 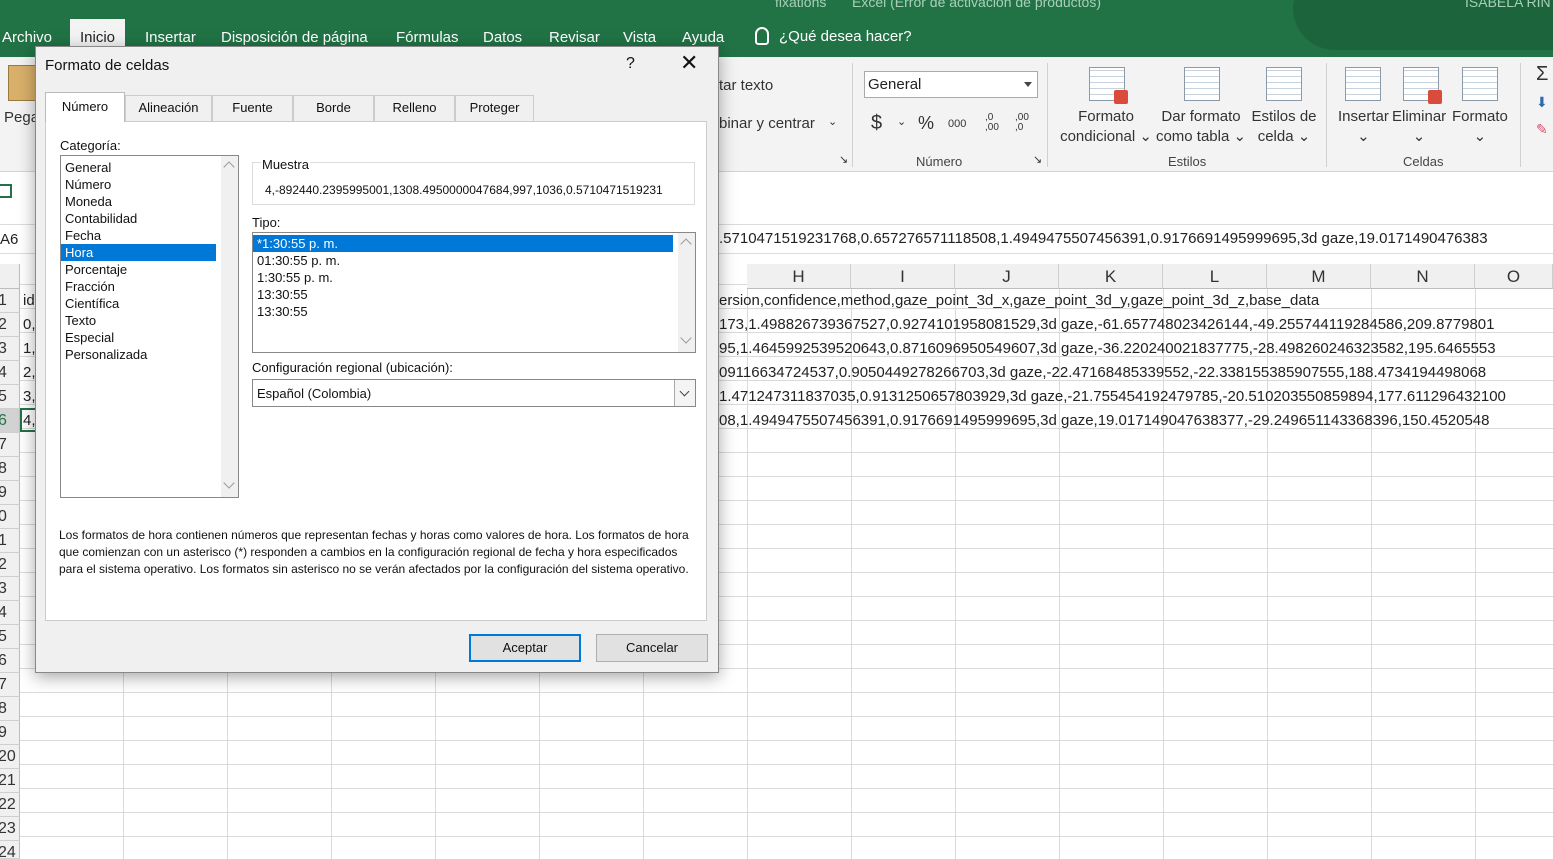 I want to click on ok-button: Aceptar, so click(x=525, y=648).